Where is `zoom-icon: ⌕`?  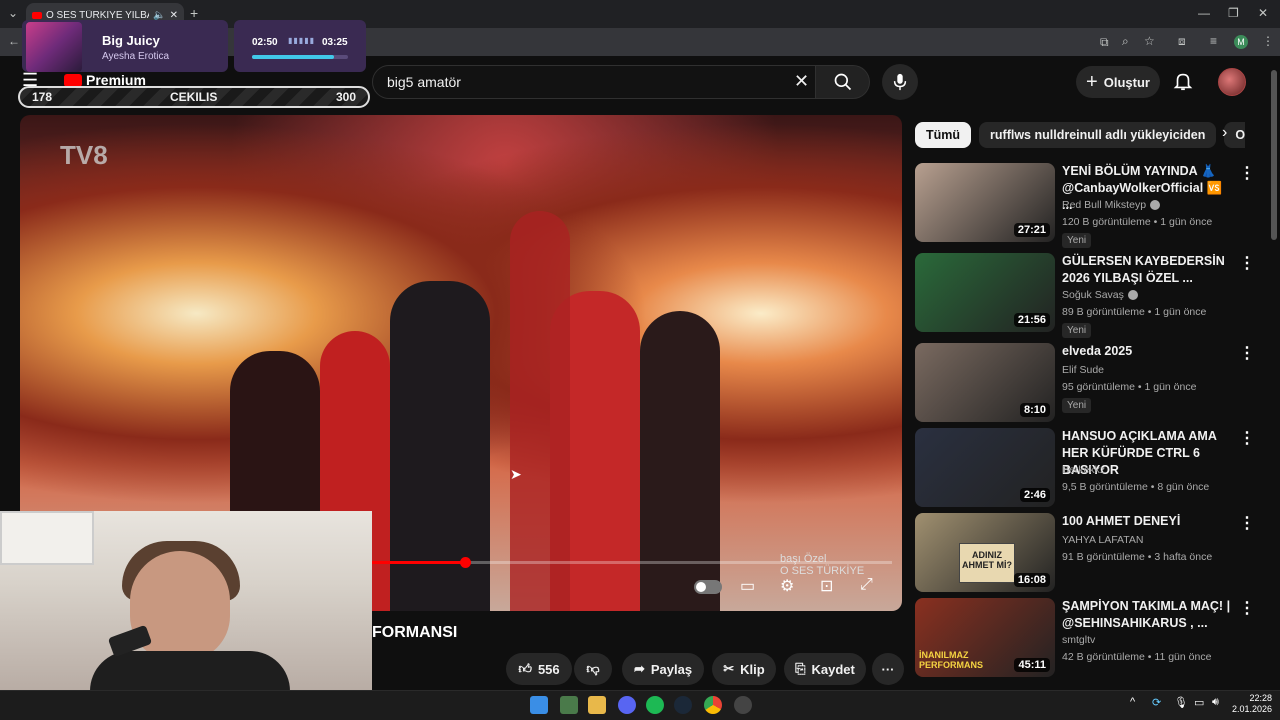
zoom-icon: ⌕ is located at coordinates (1125, 41).